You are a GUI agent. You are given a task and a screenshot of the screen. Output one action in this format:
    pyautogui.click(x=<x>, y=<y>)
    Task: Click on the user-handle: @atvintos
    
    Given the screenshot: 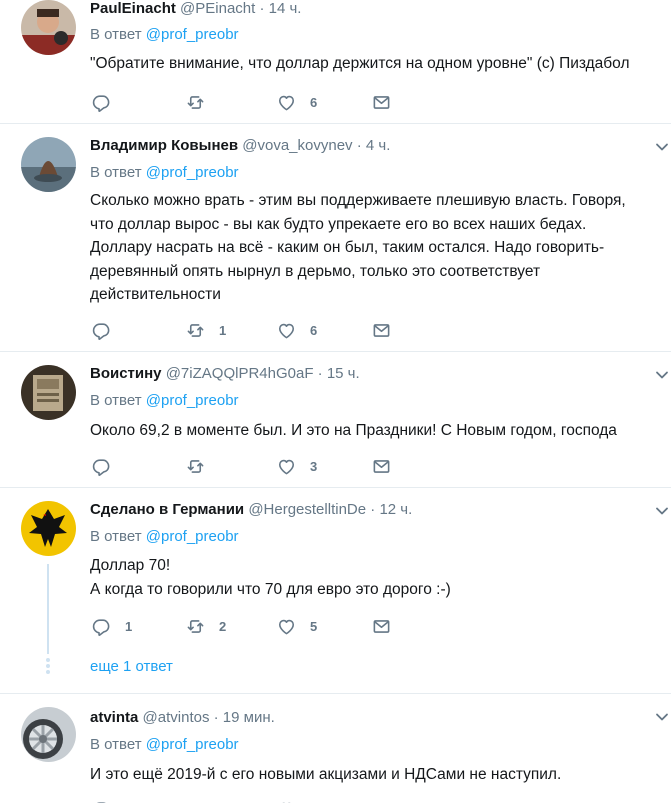 What is the action you would take?
    pyautogui.click(x=176, y=717)
    